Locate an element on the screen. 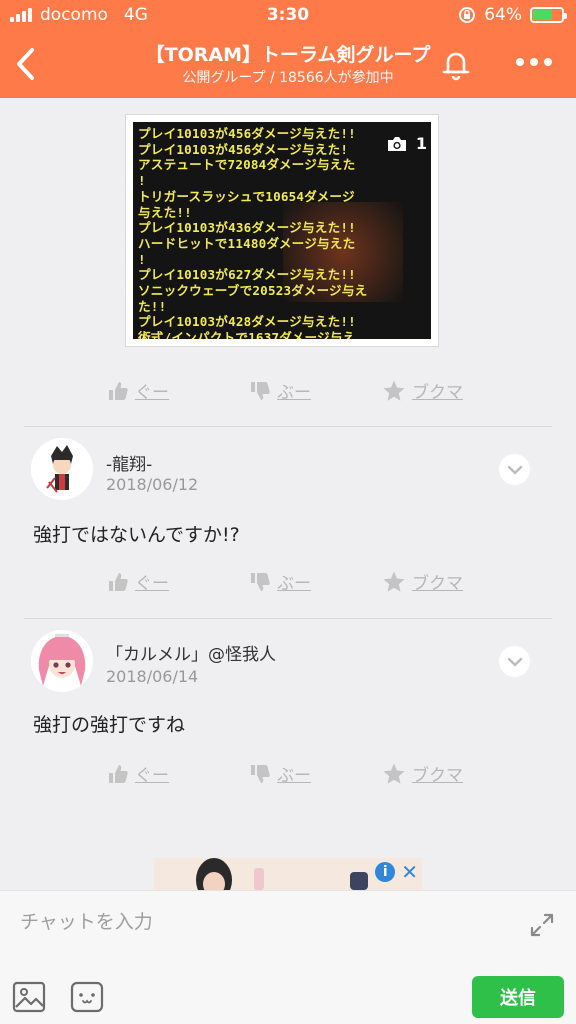 The height and width of the screenshot is (1024, 576). damage-log-line: アステュートで72084ダメージ与えた is located at coordinates (247, 165).